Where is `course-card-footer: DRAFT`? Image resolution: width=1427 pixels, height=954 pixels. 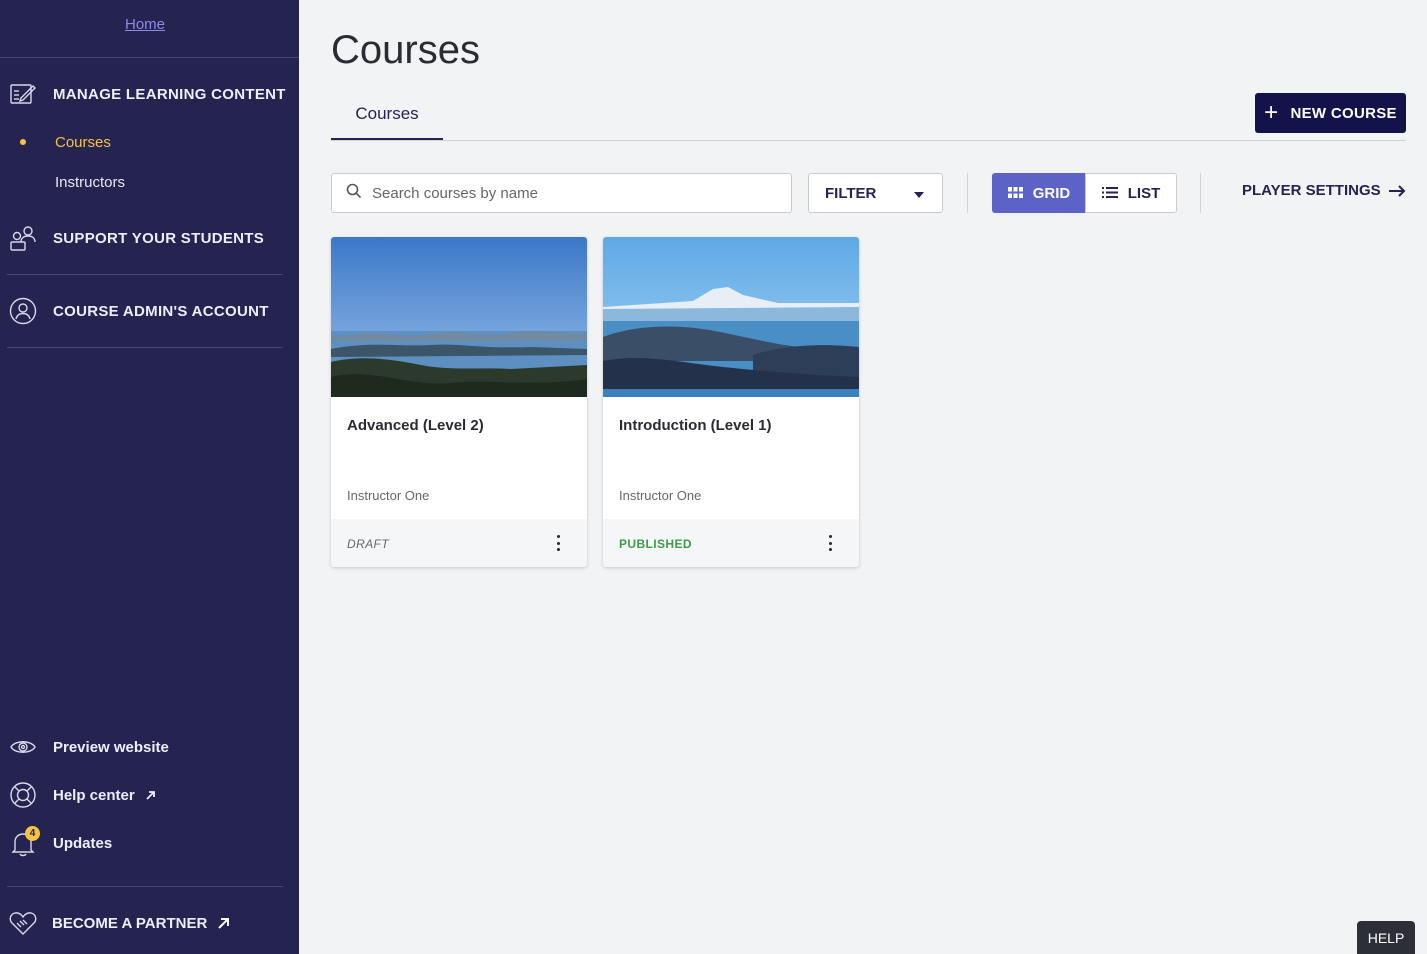 course-card-footer: DRAFT is located at coordinates (459, 543).